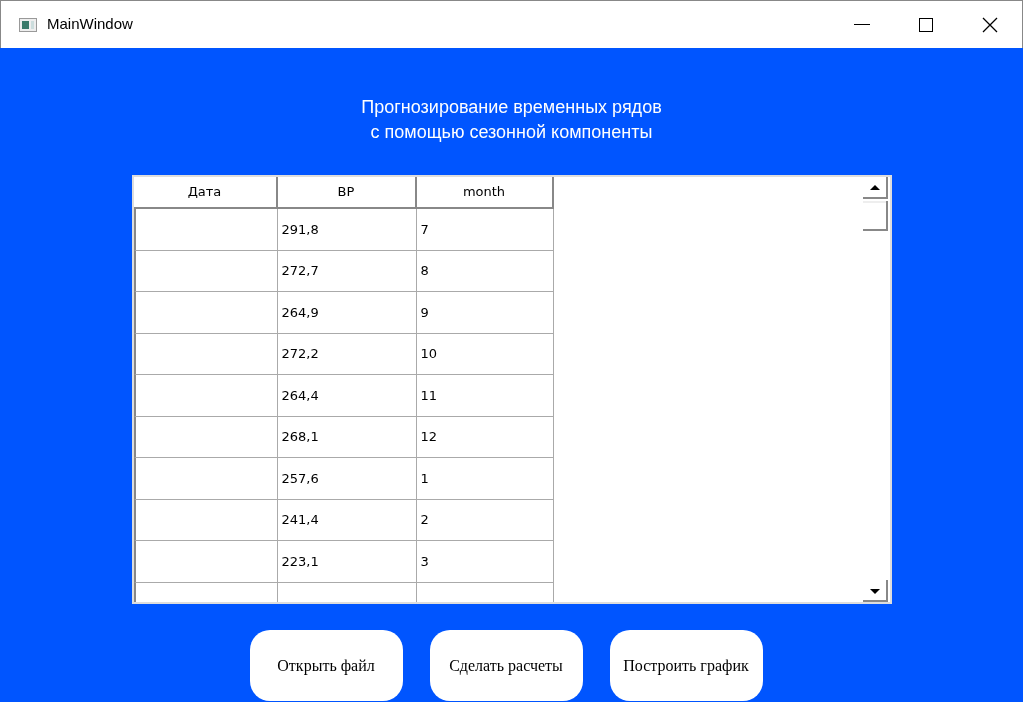 Image resolution: width=1023 pixels, height=702 pixels. I want to click on maximize-icon, so click(926, 24).